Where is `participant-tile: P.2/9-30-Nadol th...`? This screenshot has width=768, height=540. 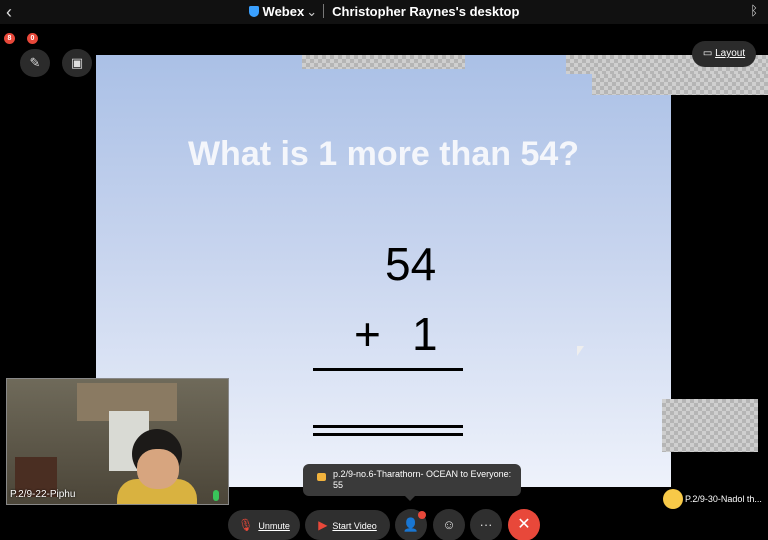
participant-tile: P.2/9-30-Nadol th... is located at coordinates (714, 499).